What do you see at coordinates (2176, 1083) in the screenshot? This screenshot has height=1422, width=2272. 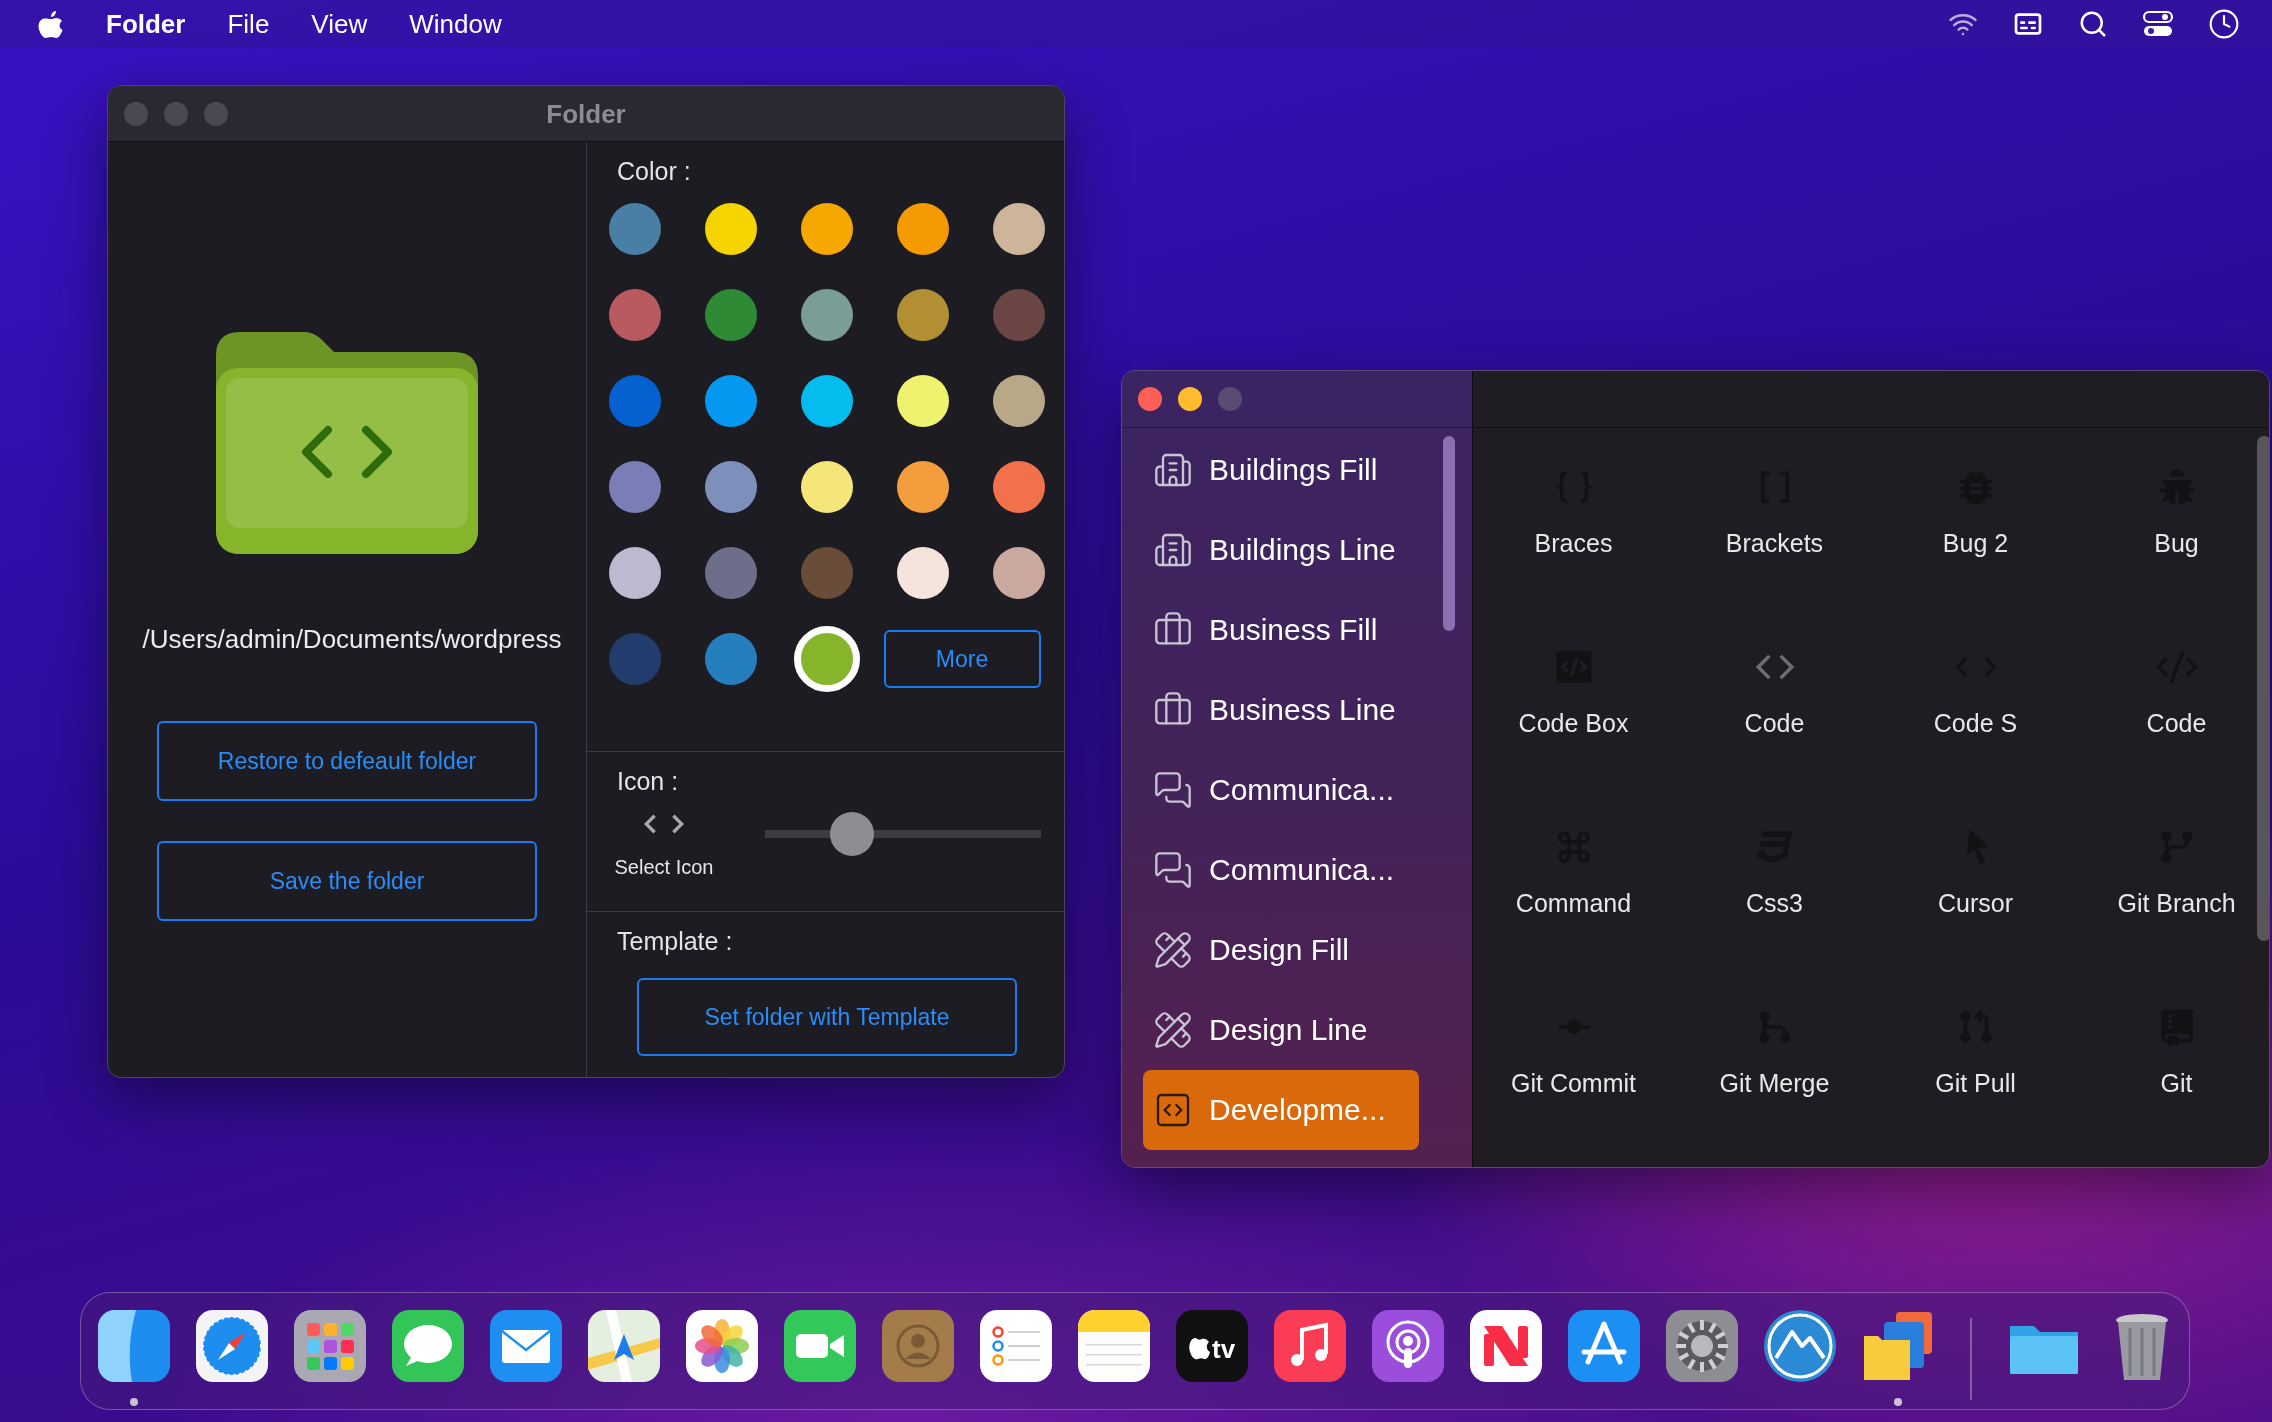 I see `icon-label: Git` at bounding box center [2176, 1083].